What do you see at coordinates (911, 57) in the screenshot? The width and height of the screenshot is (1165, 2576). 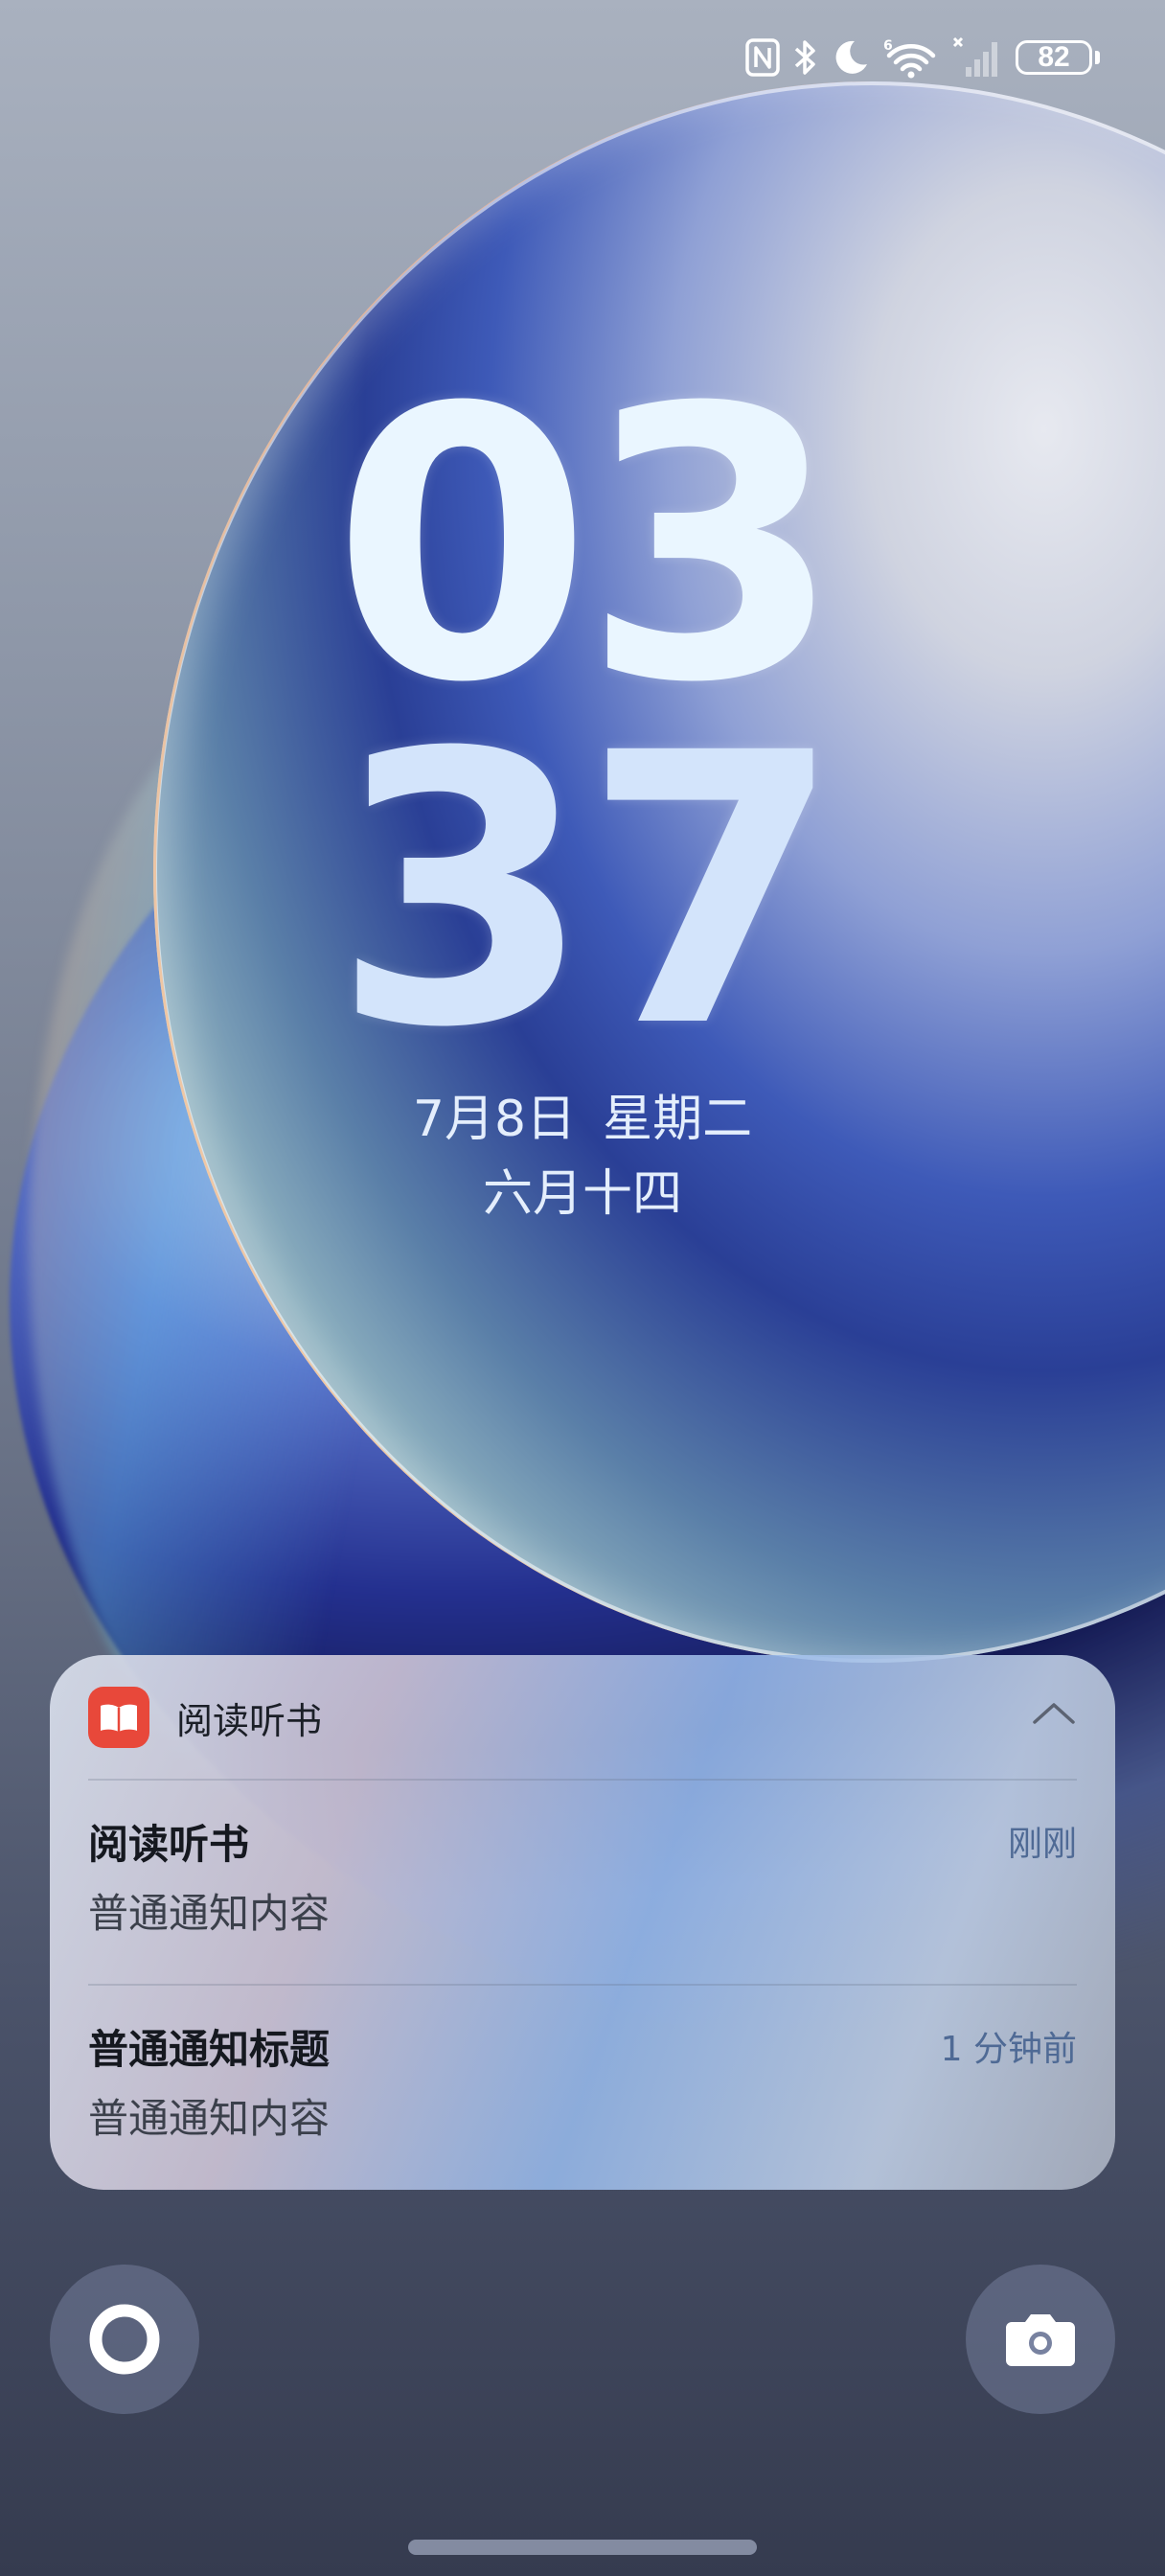 I see `wifi-6-icon: 6` at bounding box center [911, 57].